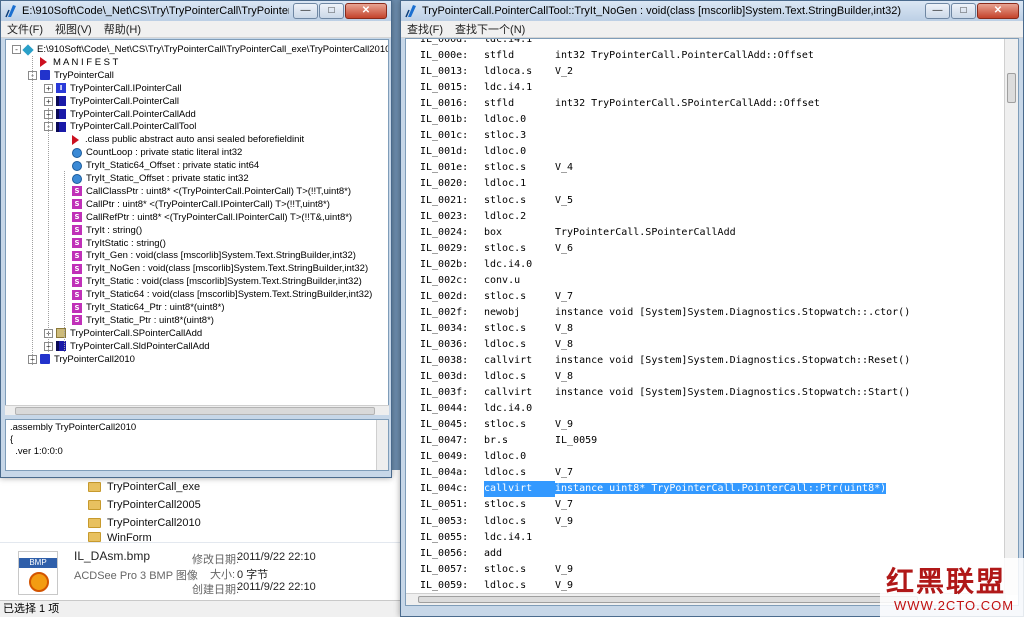 This screenshot has width=1024, height=617. What do you see at coordinates (111, 101) in the screenshot?
I see `tree-node: + TryPointerCall.PointerCall` at bounding box center [111, 101].